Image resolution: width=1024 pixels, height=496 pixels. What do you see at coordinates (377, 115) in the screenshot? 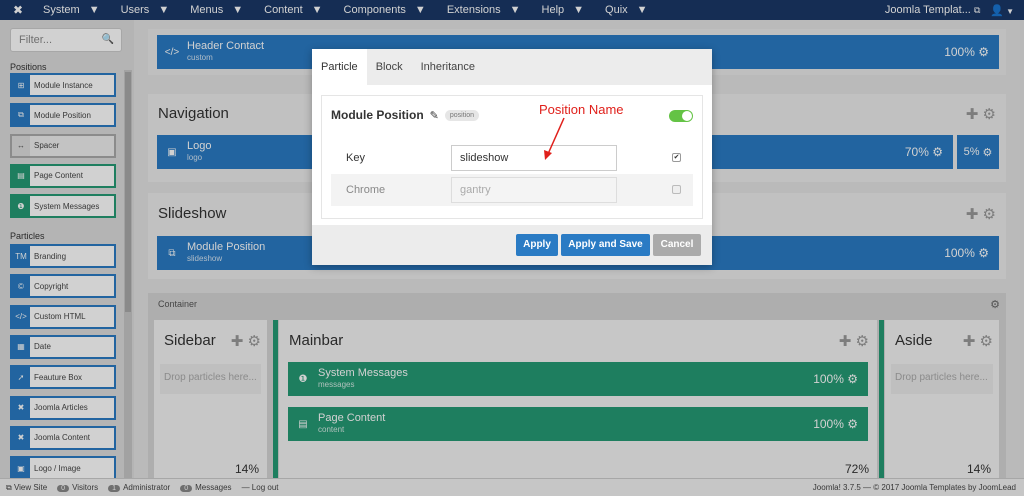
I see `particle-title: Module Position` at bounding box center [377, 115].